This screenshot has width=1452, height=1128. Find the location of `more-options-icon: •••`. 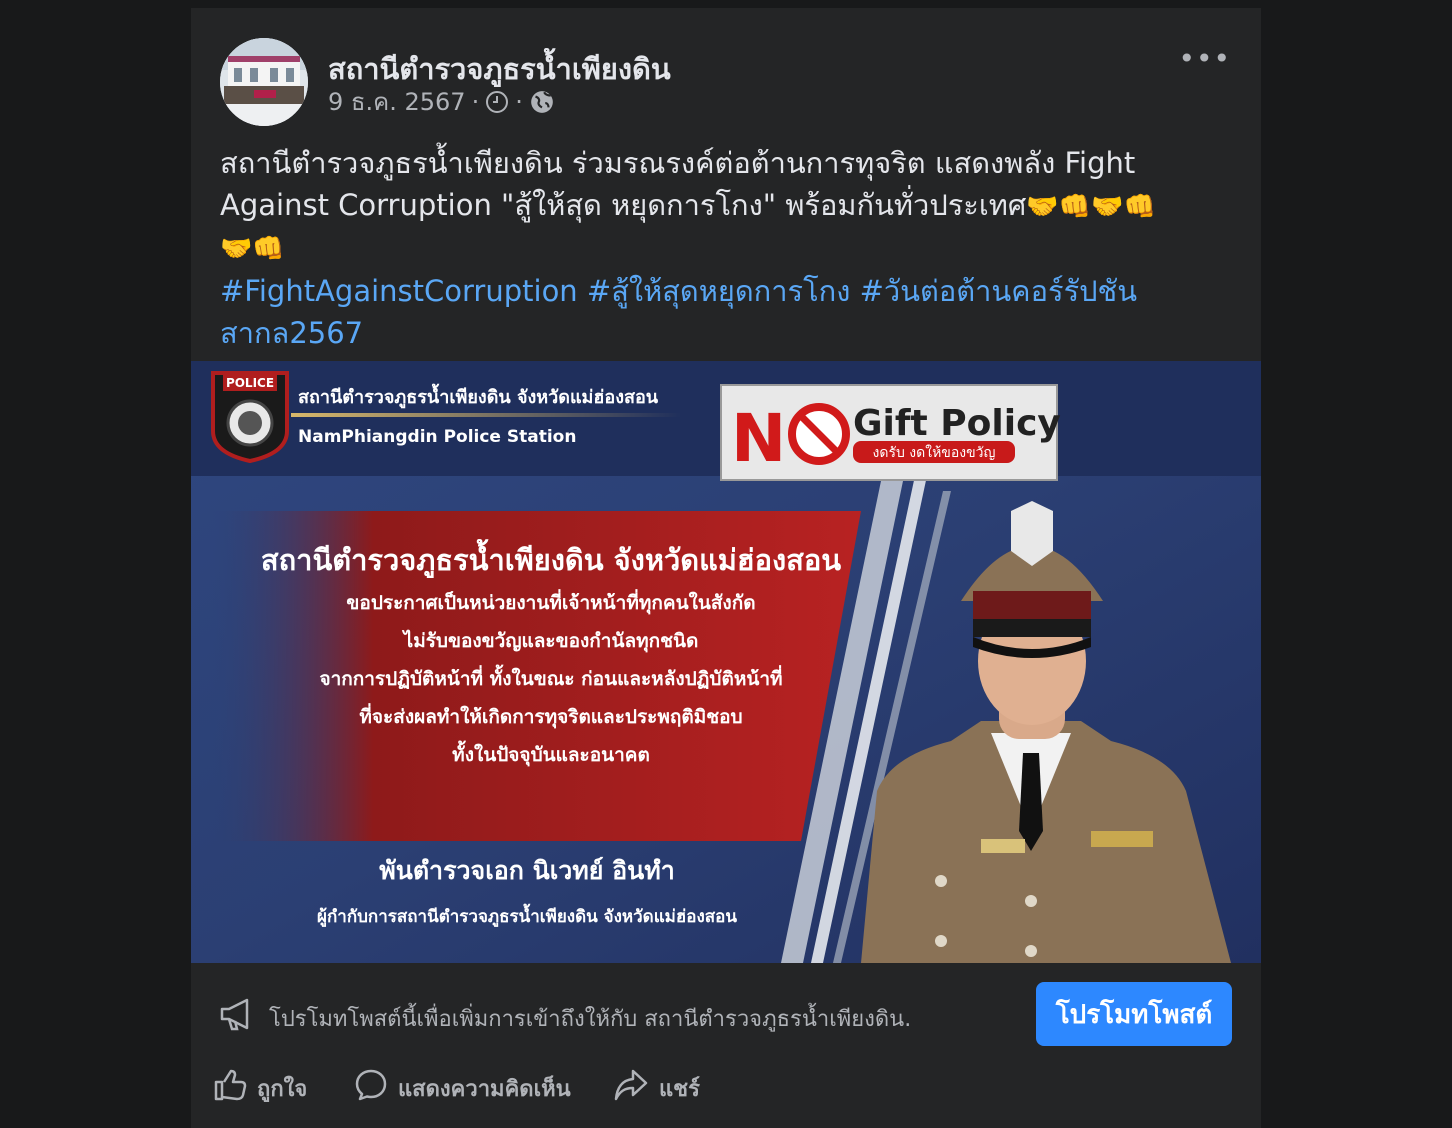

more-options-icon: ••• is located at coordinates (1204, 58).